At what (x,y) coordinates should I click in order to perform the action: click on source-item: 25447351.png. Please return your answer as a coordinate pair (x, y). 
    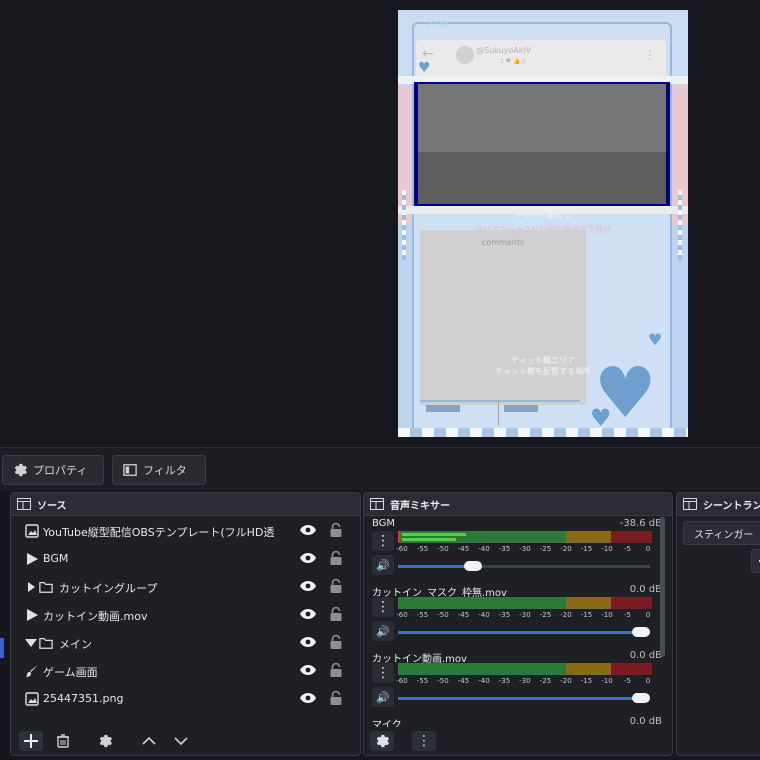
    Looking at the image, I should click on (190, 699).